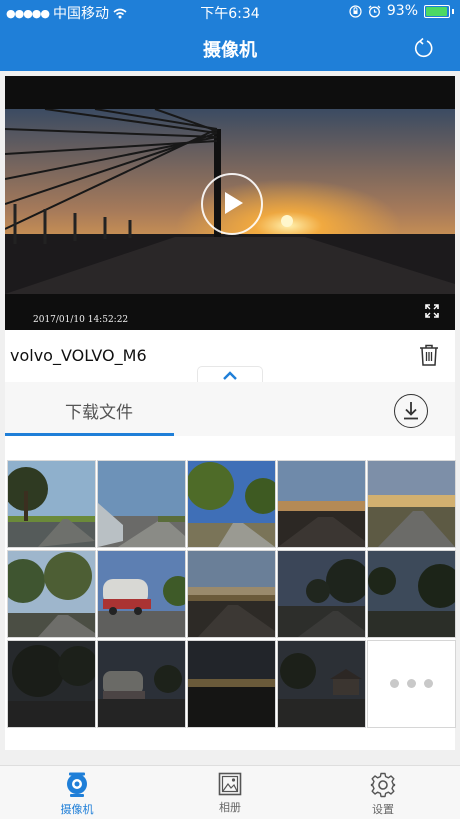 This screenshot has width=460, height=819. Describe the element at coordinates (424, 48) in the screenshot. I see `refresh-icon` at that location.